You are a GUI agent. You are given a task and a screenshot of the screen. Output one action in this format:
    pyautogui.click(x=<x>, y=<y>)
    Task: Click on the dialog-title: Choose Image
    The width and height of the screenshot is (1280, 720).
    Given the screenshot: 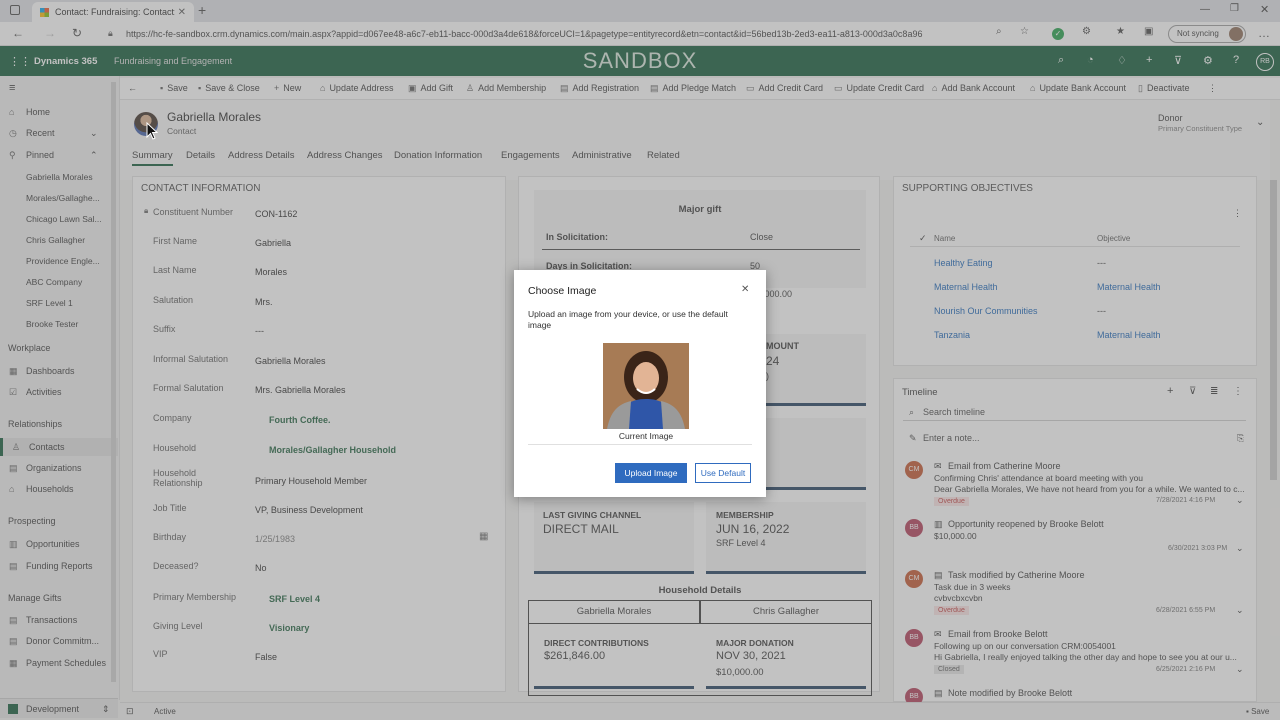 What is the action you would take?
    pyautogui.click(x=562, y=291)
    